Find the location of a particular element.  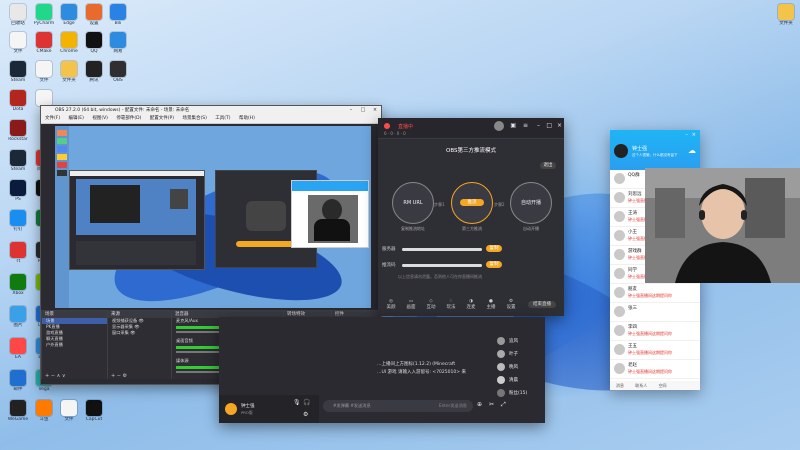

qq-chat-name: 王涛 is located at coordinates (632, 213).